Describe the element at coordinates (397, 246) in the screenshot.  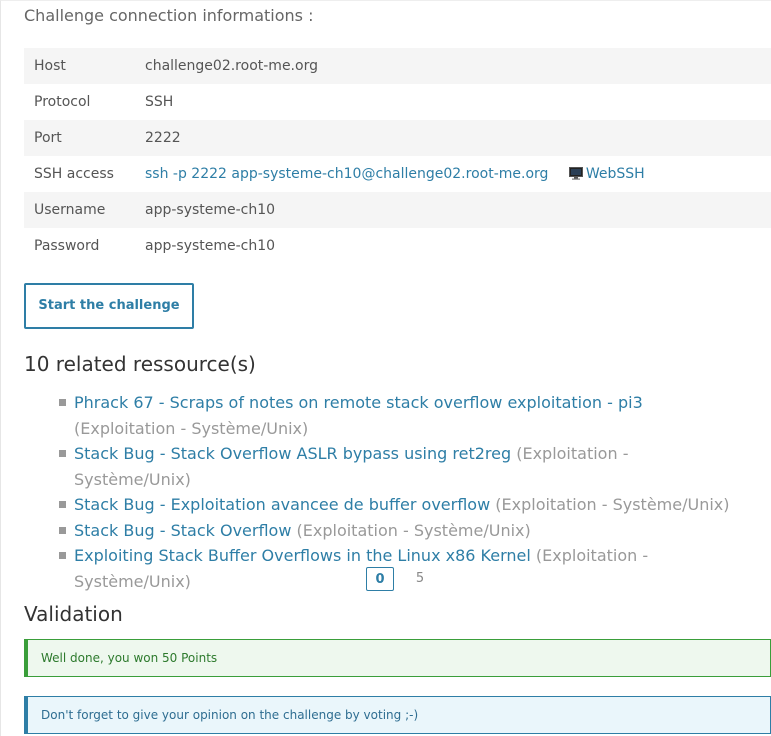
I see `table-row: Password app-systeme-ch10` at that location.